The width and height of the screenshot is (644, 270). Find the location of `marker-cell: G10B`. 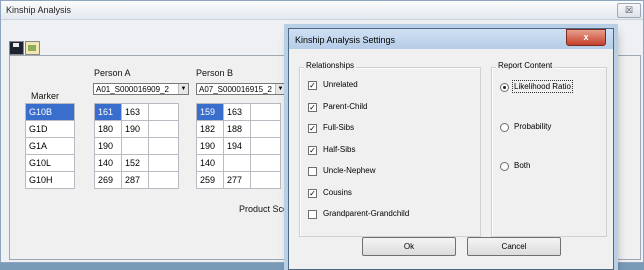

marker-cell: G10B is located at coordinates (50, 112).